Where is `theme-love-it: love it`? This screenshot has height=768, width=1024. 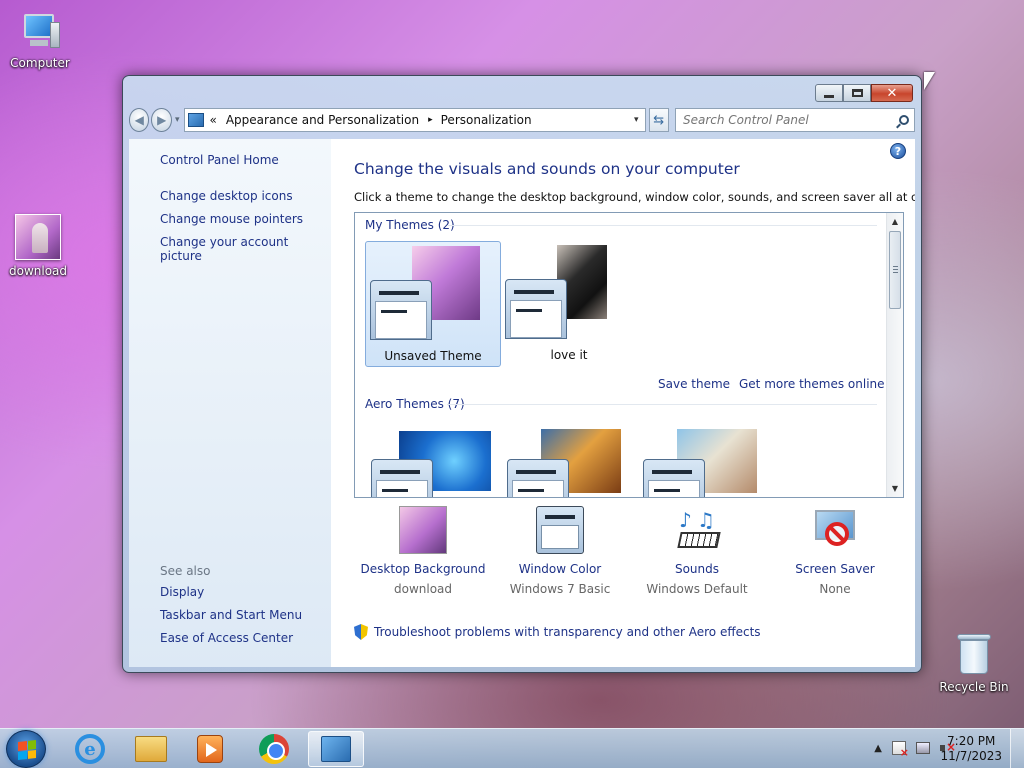
theme-love-it: love it is located at coordinates (569, 304).